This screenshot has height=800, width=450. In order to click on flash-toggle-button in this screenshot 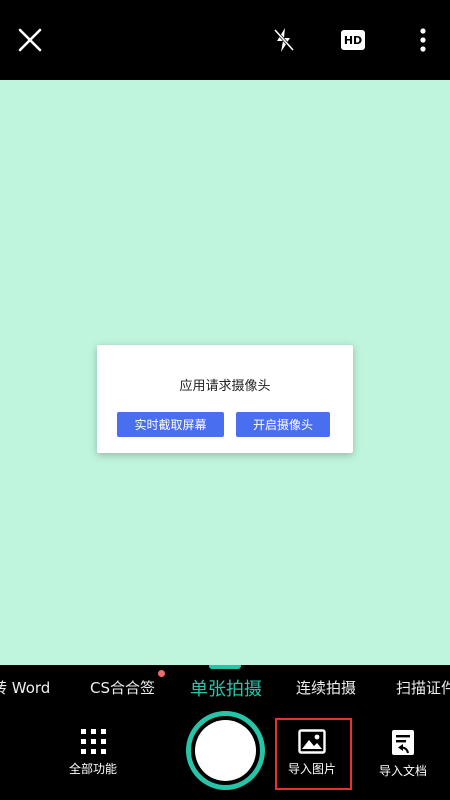, I will do `click(284, 40)`.